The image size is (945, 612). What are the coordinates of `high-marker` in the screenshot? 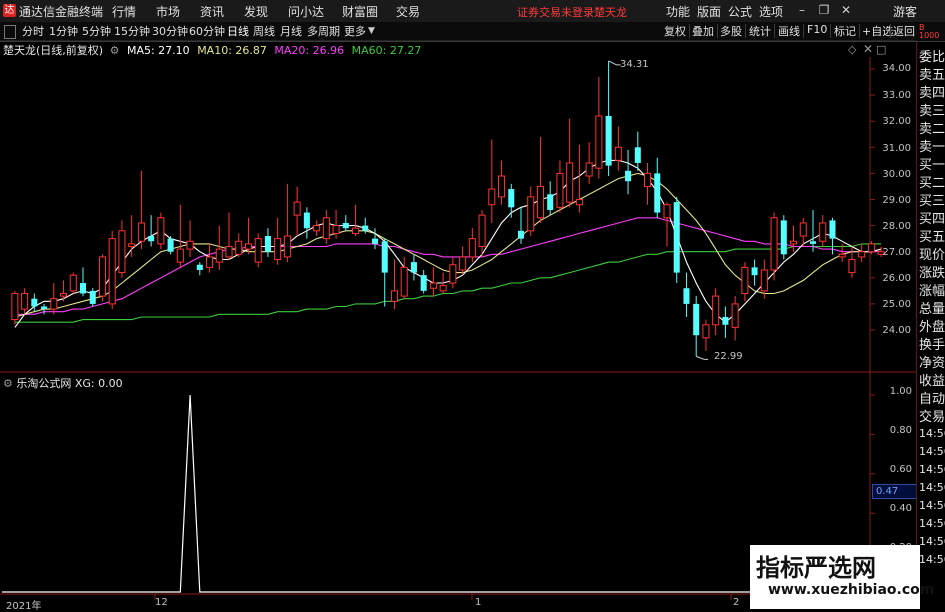 It's located at (614, 63).